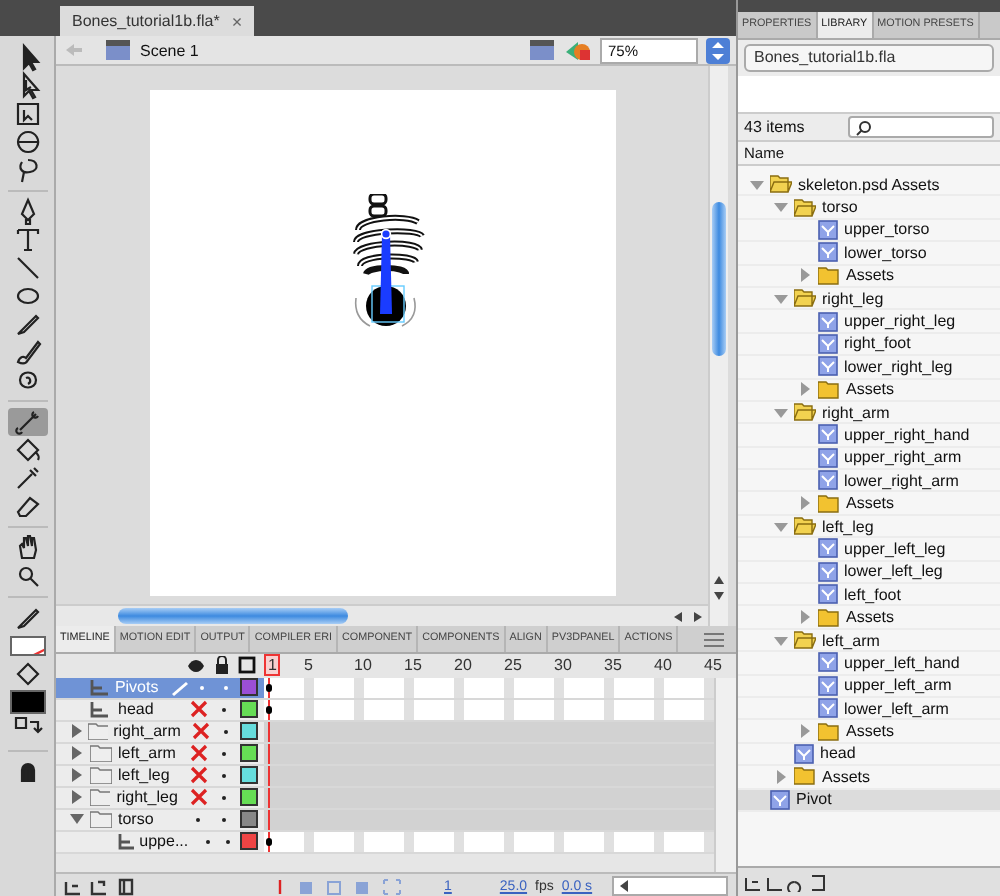 This screenshot has height=896, width=1000. I want to click on library-item: head, so click(869, 755).